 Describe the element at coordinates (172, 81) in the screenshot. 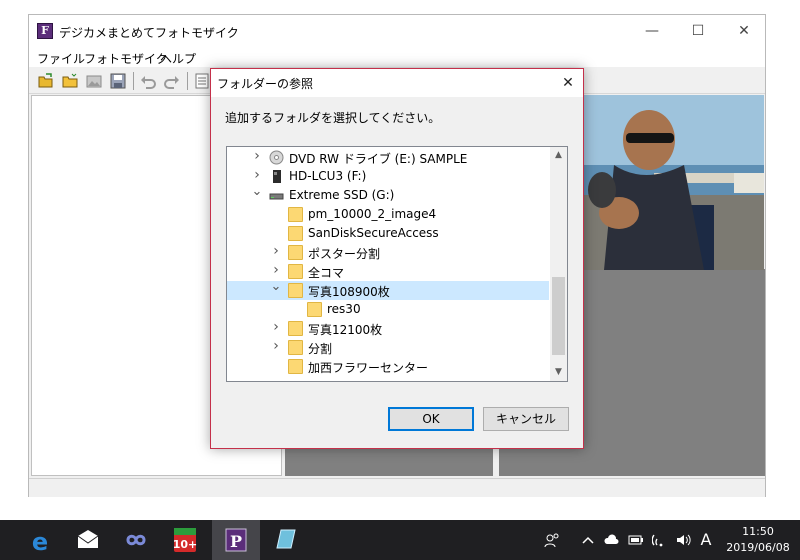

I see `redo-icon` at that location.